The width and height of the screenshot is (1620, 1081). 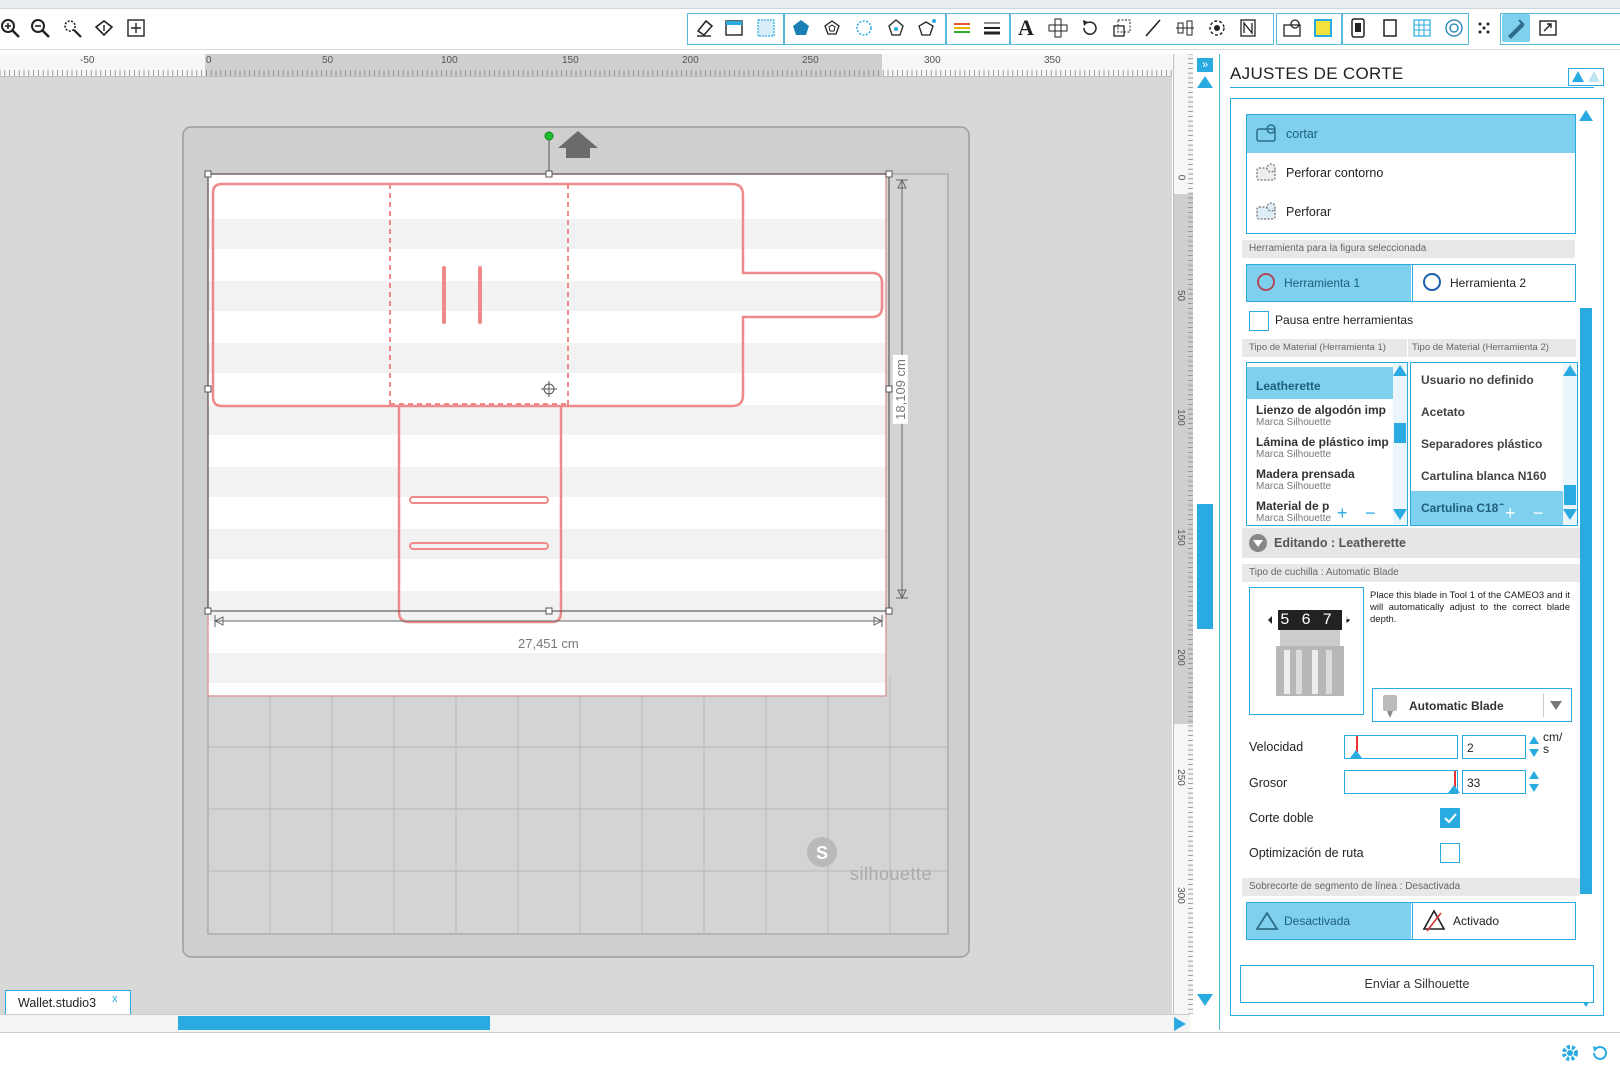 What do you see at coordinates (1586, 601) in the screenshot?
I see `panel-scroll-thumb` at bounding box center [1586, 601].